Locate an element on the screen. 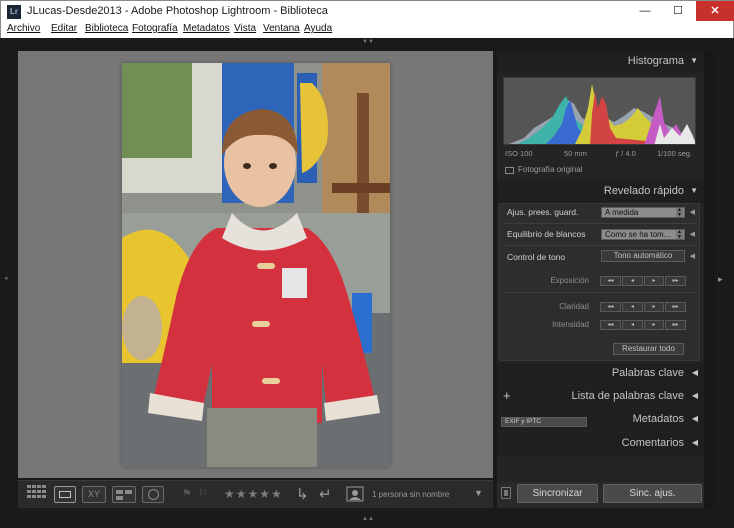  reject-flag-icon: ⚐ is located at coordinates (203, 493).